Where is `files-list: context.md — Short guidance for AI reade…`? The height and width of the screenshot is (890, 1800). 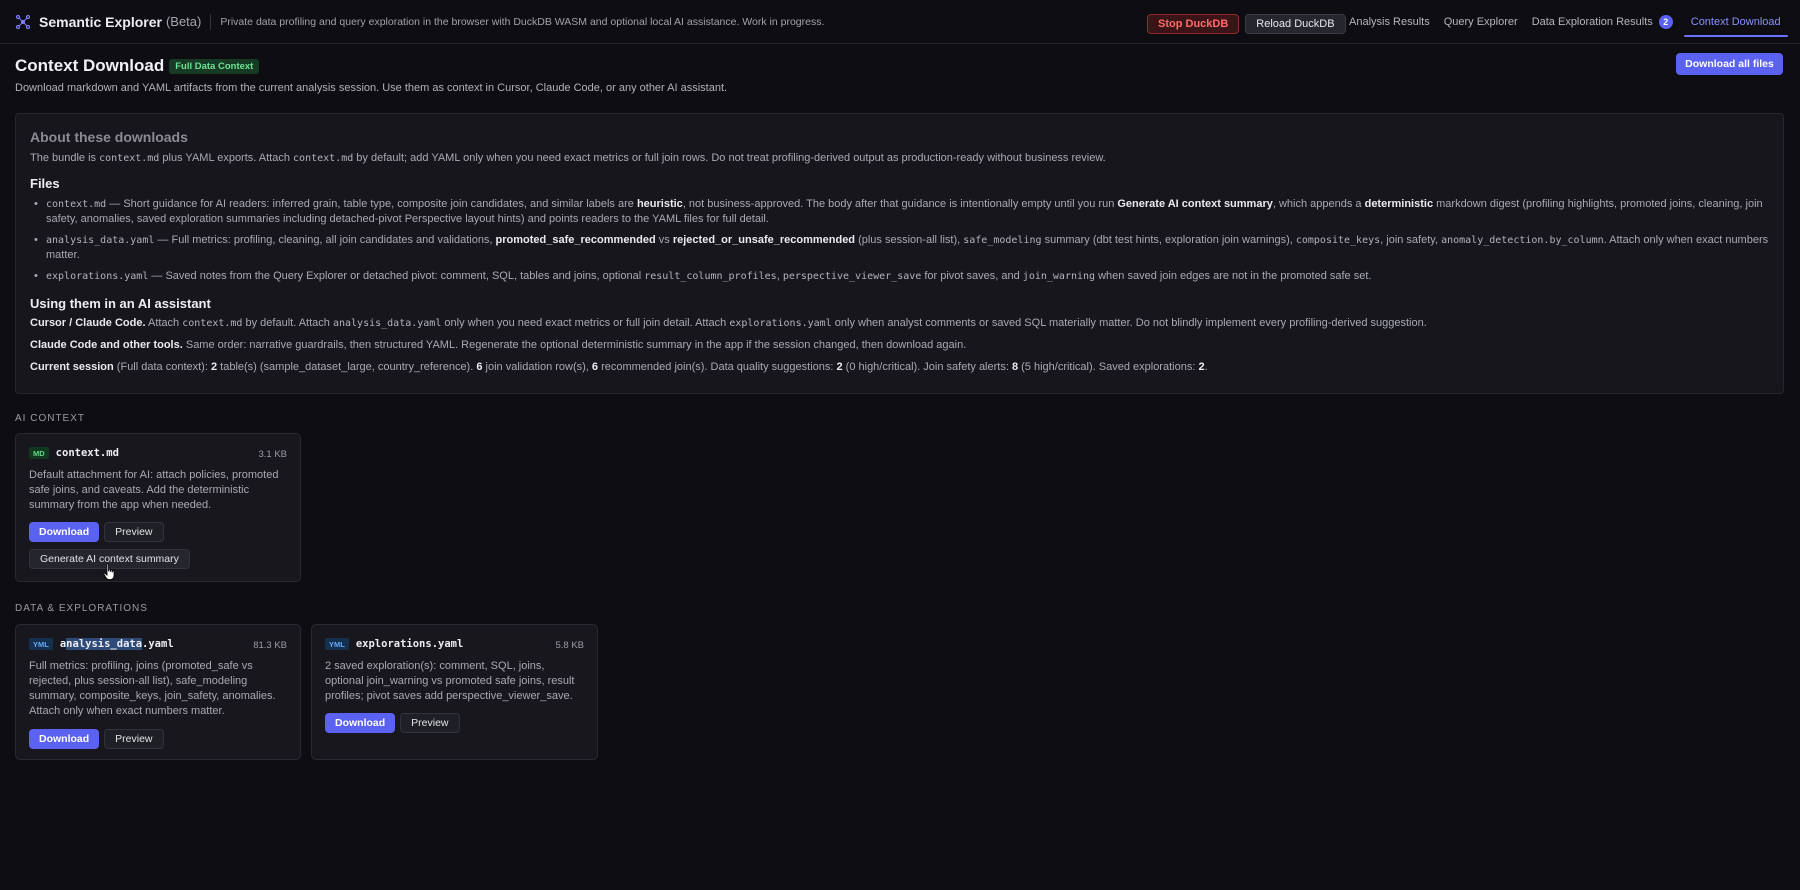 files-list: context.md — Short guidance for AI reade… is located at coordinates (899, 240).